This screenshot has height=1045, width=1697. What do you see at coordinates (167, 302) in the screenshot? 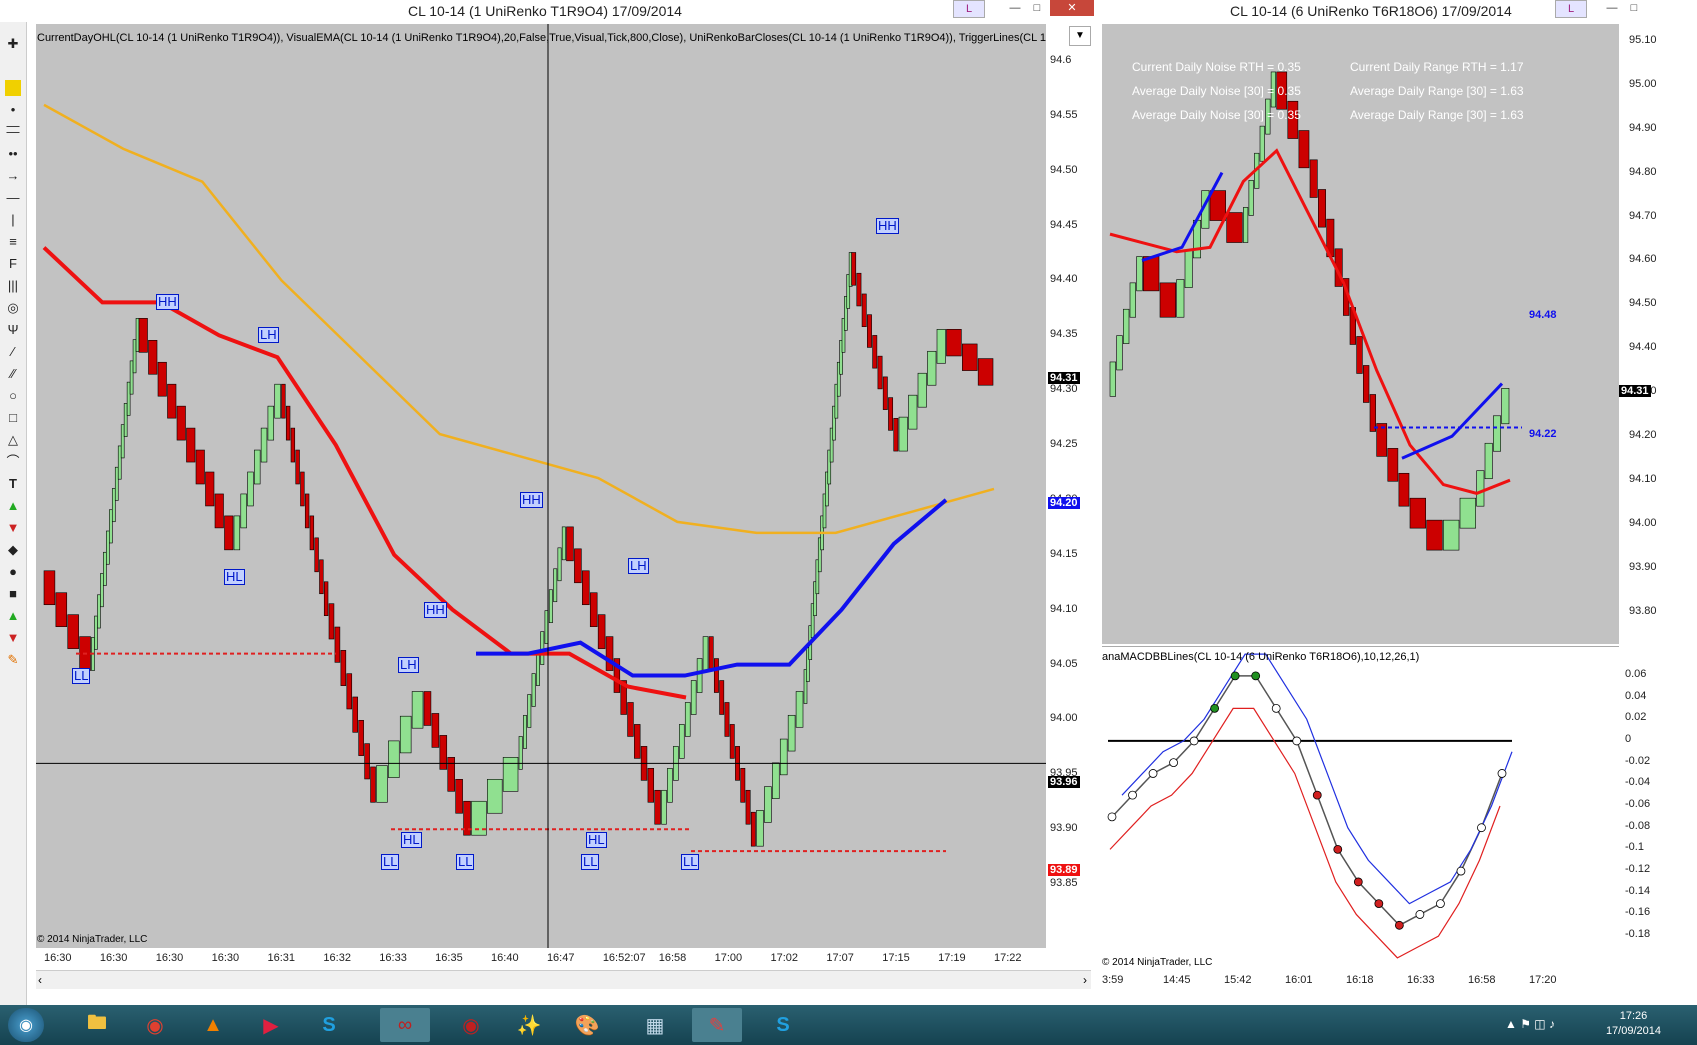
I see `swing-label-hh: HH` at bounding box center [167, 302].